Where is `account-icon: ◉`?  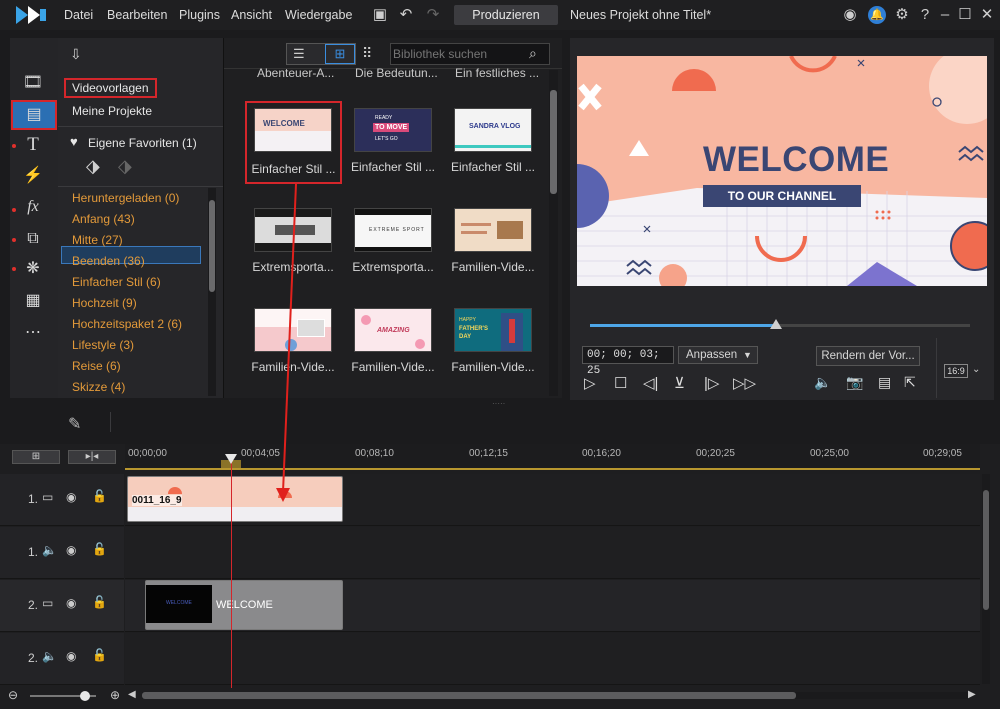
account-icon: ◉ is located at coordinates (850, 15).